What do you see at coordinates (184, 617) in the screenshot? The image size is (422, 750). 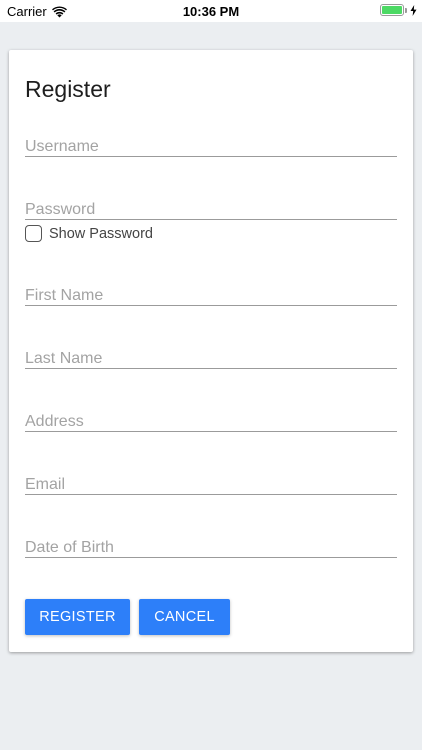 I see `cancel-button: CANCEL` at bounding box center [184, 617].